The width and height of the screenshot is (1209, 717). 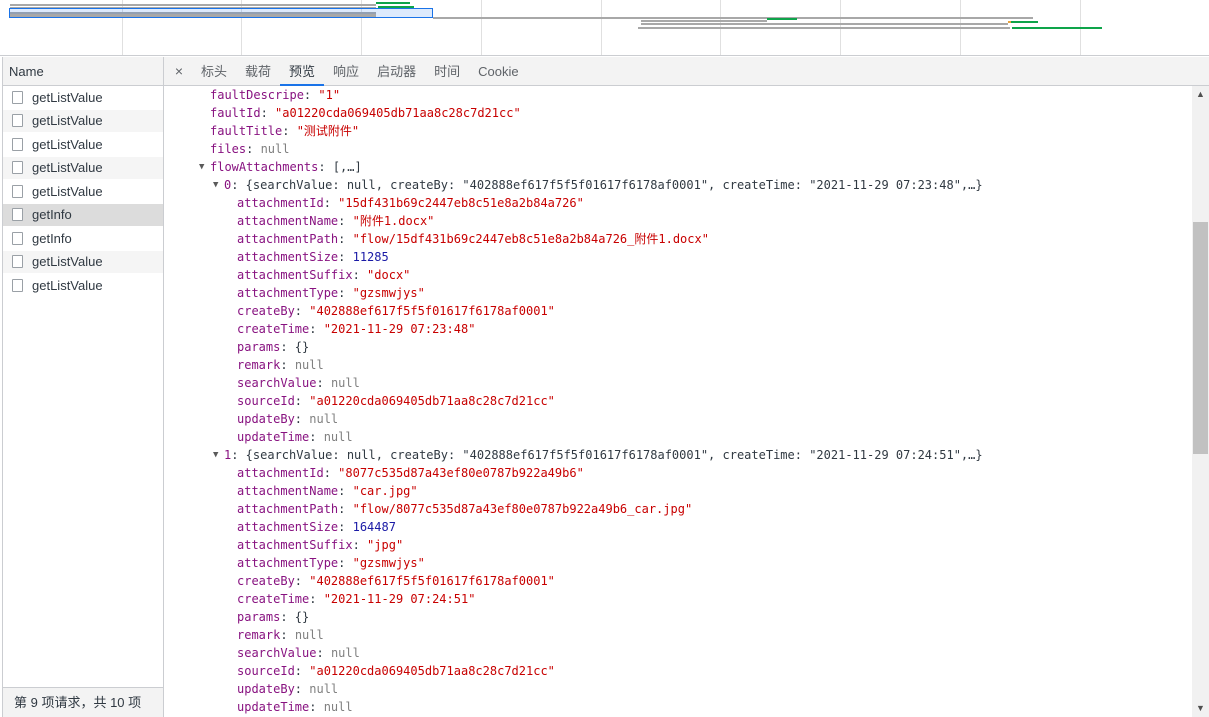 What do you see at coordinates (277, 383) in the screenshot?
I see `json-token-key: searchValue` at bounding box center [277, 383].